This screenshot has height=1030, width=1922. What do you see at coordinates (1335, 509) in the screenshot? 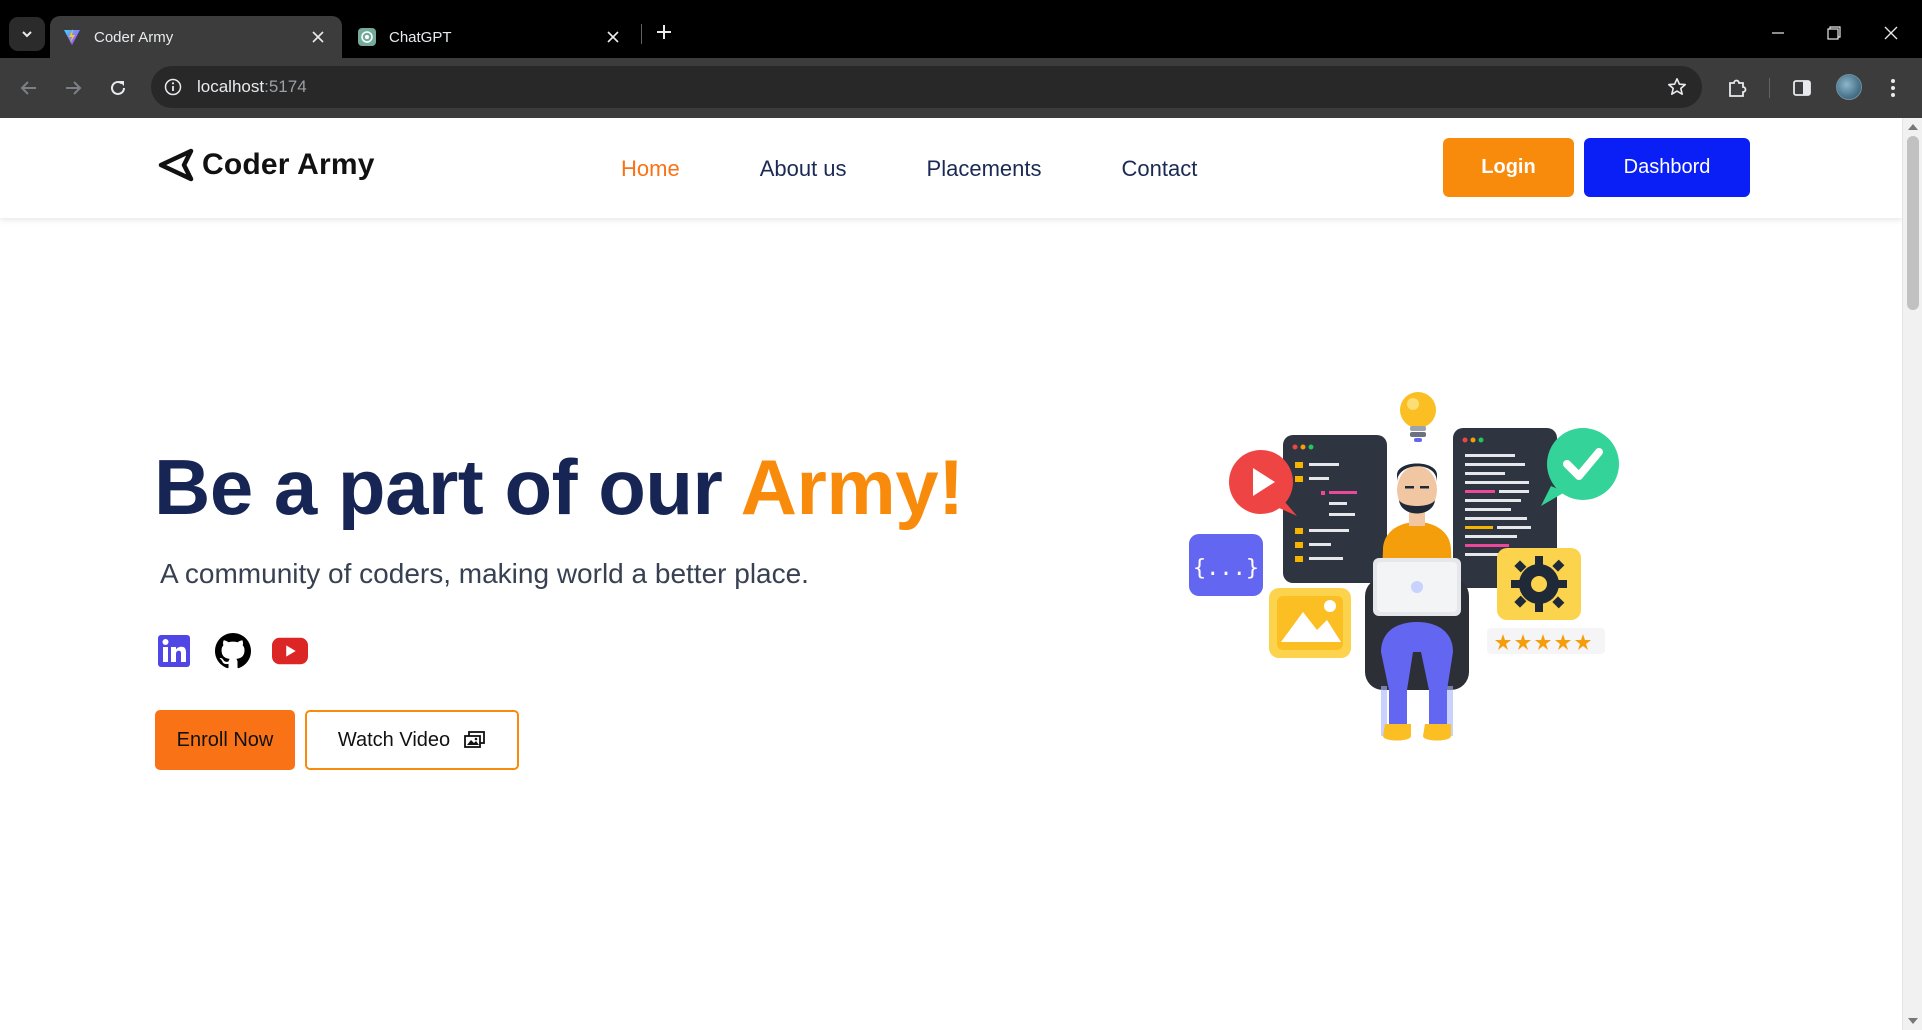
I see `code-window-left-icon` at bounding box center [1335, 509].